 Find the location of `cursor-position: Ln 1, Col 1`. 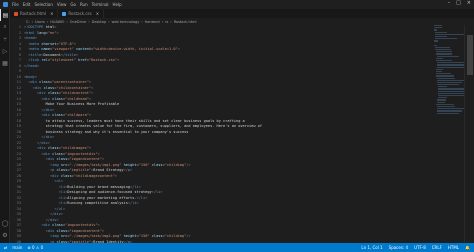

cursor-position: Ln 1, Col 1 is located at coordinates (371, 247).